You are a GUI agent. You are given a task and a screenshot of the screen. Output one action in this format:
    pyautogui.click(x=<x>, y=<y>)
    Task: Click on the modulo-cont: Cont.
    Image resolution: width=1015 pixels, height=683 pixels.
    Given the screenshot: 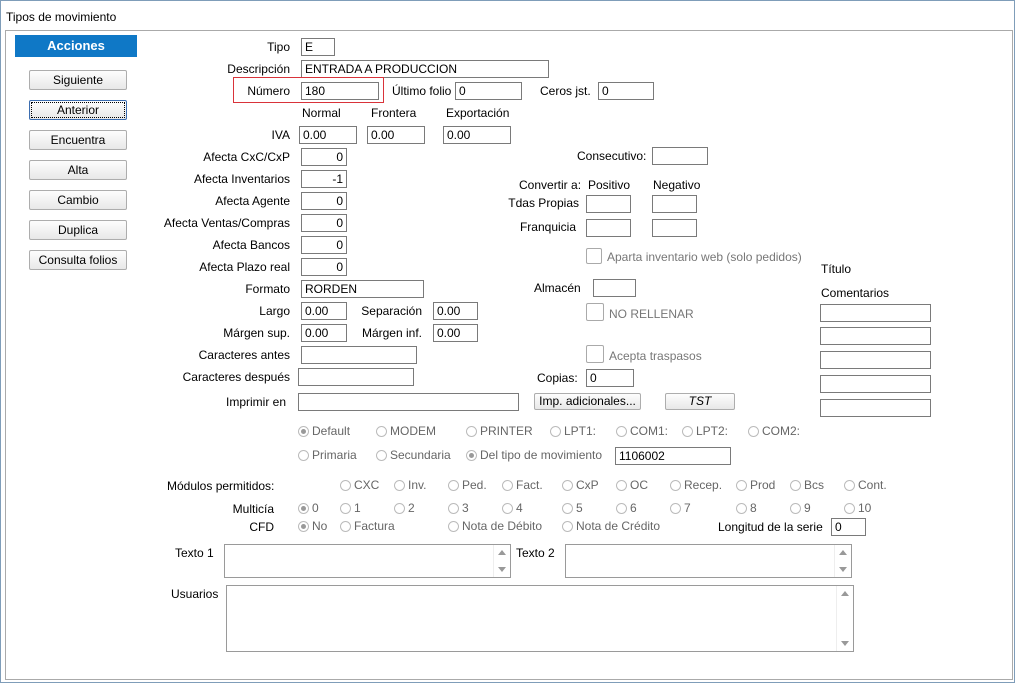 What is the action you would take?
    pyautogui.click(x=865, y=485)
    